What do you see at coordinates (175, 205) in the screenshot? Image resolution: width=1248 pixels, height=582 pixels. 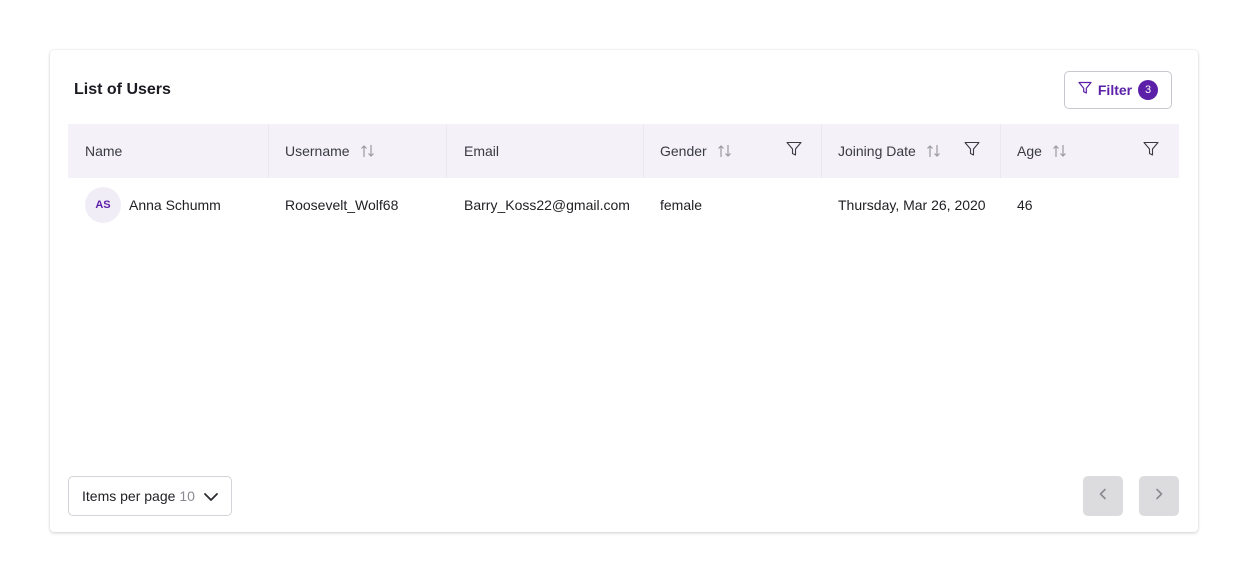 I see `user-name: Anna Schumm` at bounding box center [175, 205].